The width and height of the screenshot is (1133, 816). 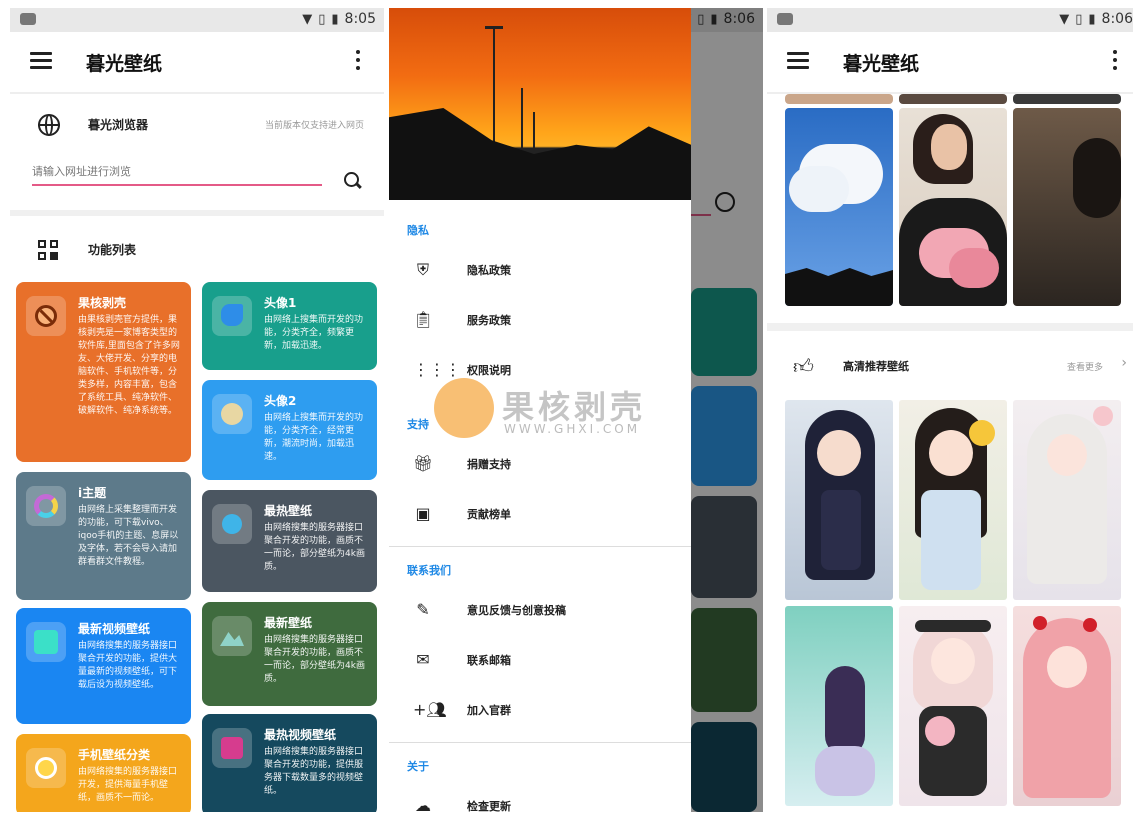 What do you see at coordinates (114, 629) in the screenshot?
I see `card-title: 最新视频壁纸` at bounding box center [114, 629].